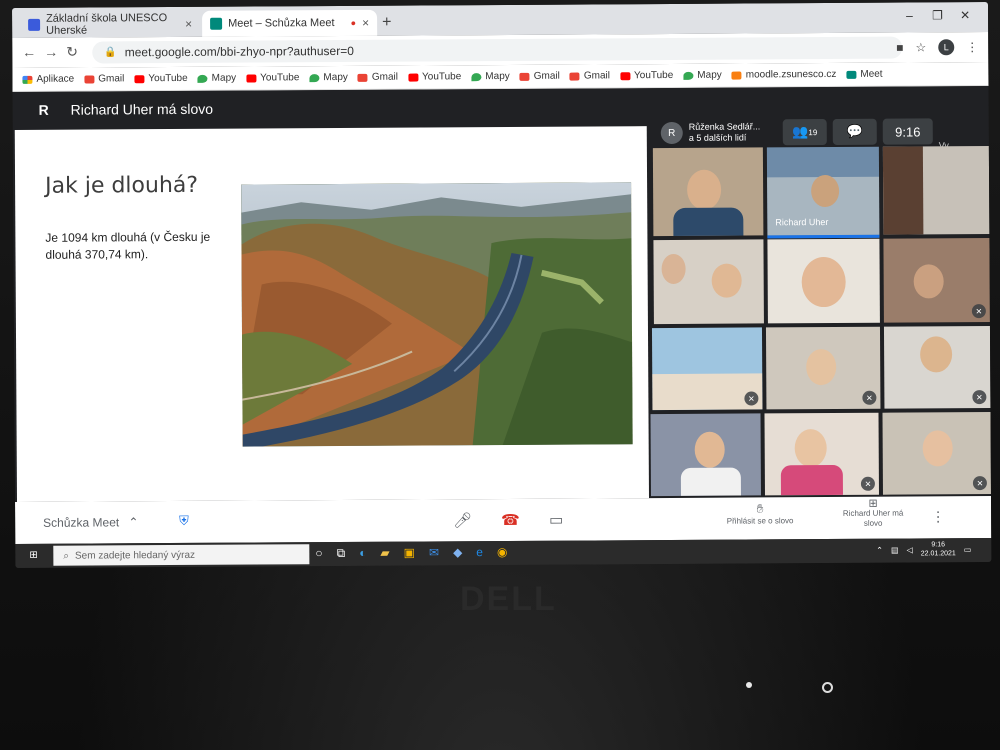 The width and height of the screenshot is (1000, 750). I want to click on paint-icon: ◆, so click(457, 552).